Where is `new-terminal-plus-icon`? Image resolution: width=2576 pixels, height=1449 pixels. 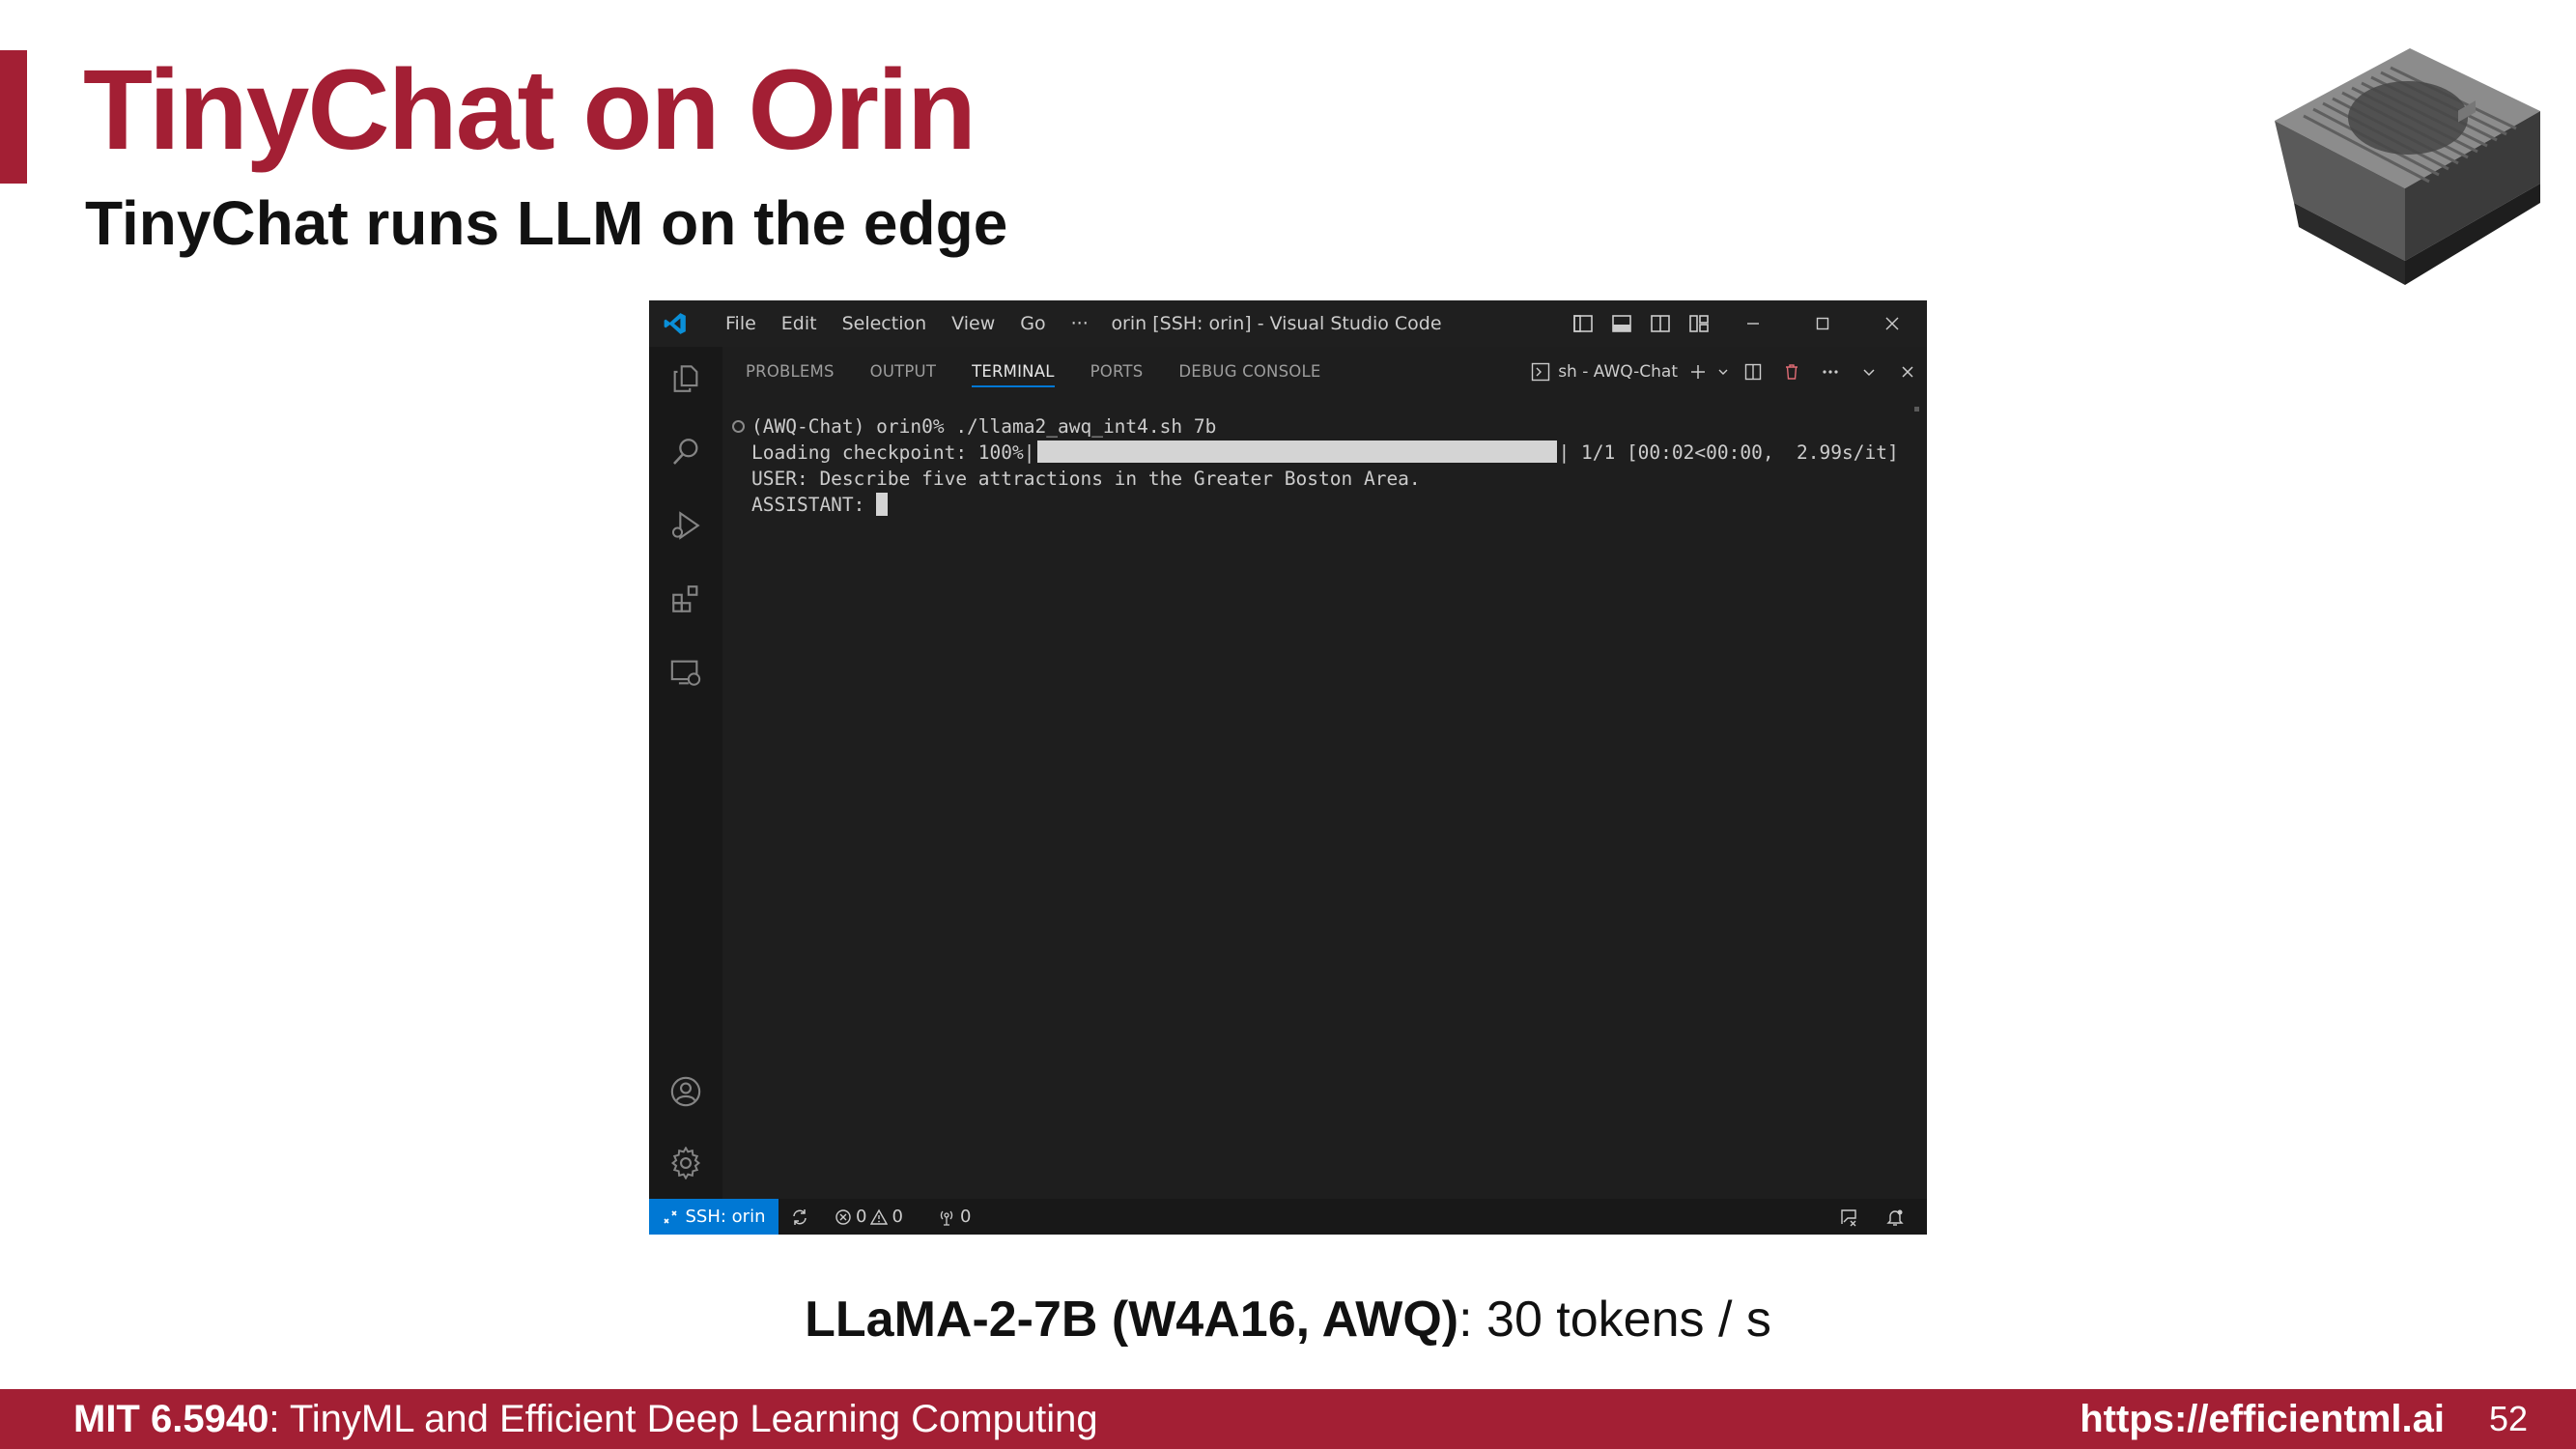 new-terminal-plus-icon is located at coordinates (1698, 372).